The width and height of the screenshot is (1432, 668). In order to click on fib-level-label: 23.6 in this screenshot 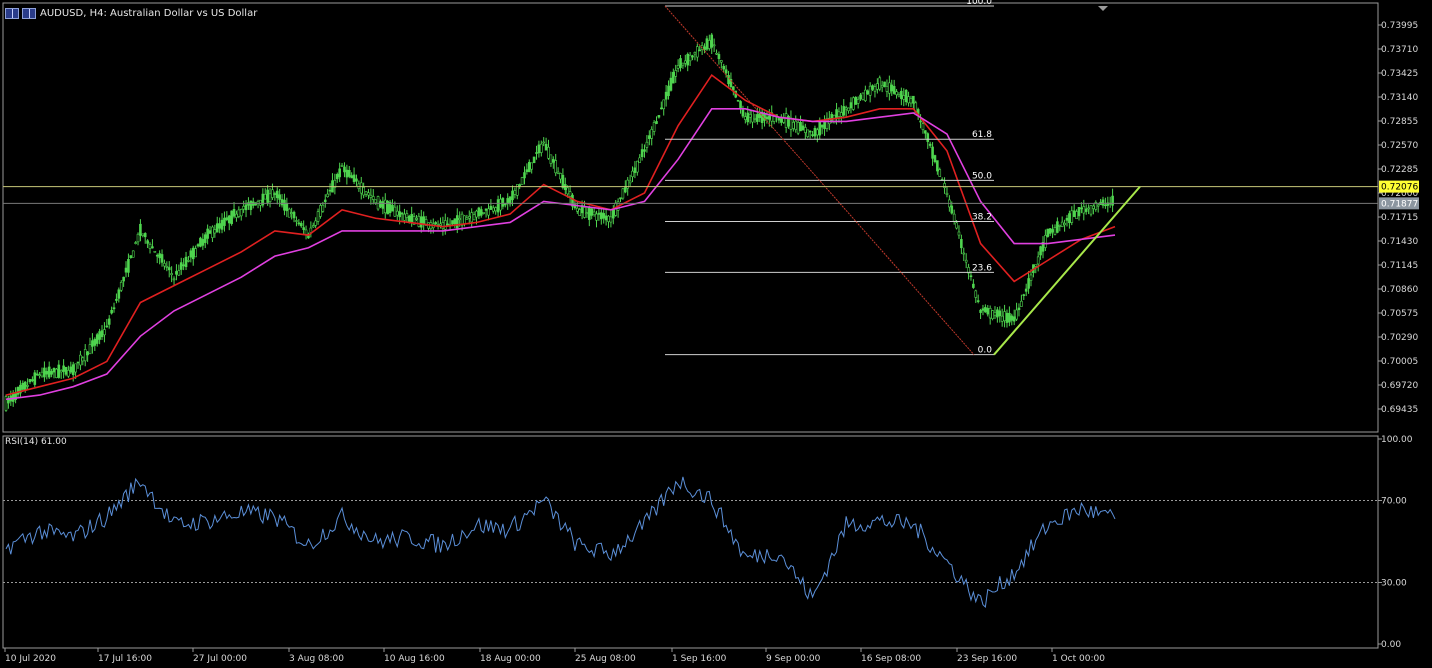, I will do `click(982, 268)`.